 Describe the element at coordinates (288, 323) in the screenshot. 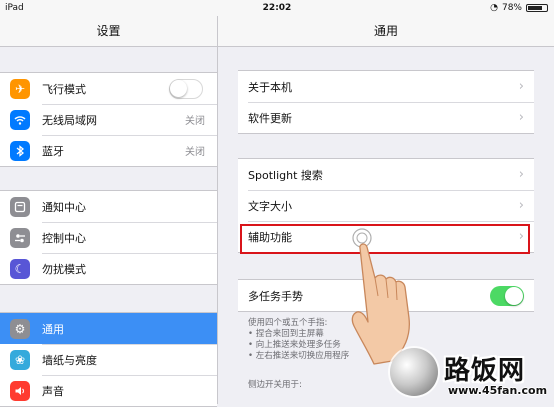

I see `footnote-line: 使用四个或五个手指:` at that location.